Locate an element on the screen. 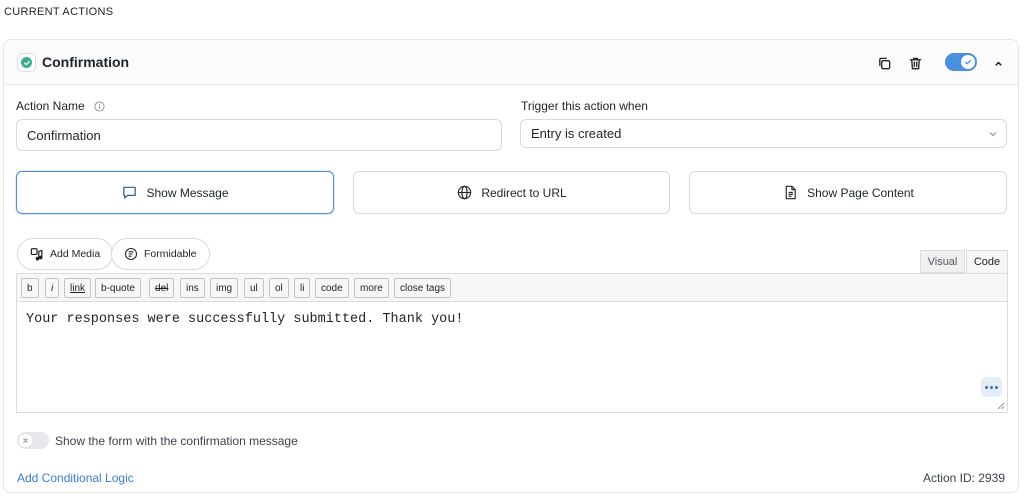 Image resolution: width=1024 pixels, height=498 pixels. resize-grip-icon is located at coordinates (1001, 406).